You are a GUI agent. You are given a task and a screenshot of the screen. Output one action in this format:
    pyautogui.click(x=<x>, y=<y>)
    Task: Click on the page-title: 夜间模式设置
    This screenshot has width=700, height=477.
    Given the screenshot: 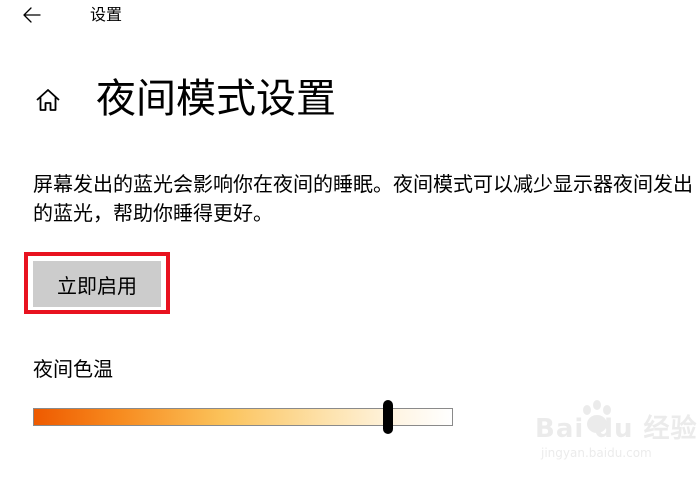 What is the action you would take?
    pyautogui.click(x=216, y=99)
    